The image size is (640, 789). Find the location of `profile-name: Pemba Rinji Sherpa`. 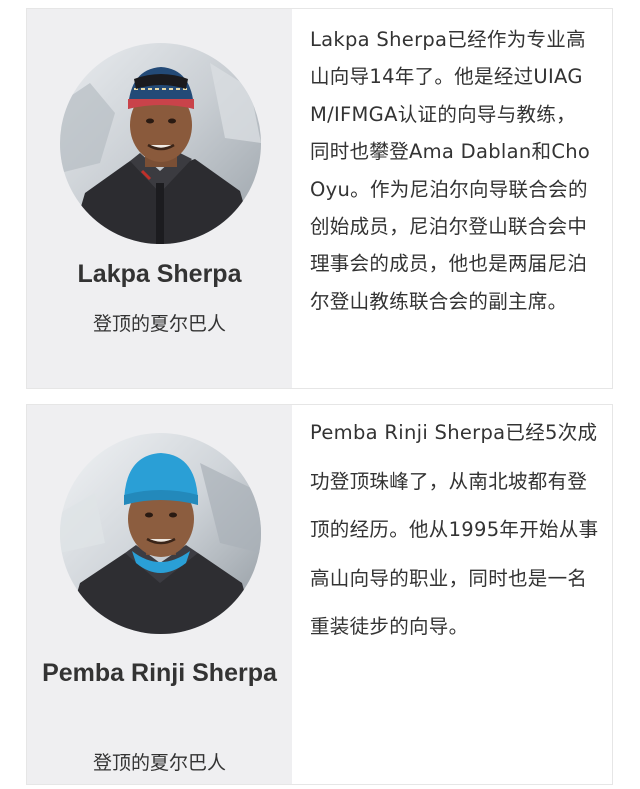

profile-name: Pemba Rinji Sherpa is located at coordinates (159, 673).